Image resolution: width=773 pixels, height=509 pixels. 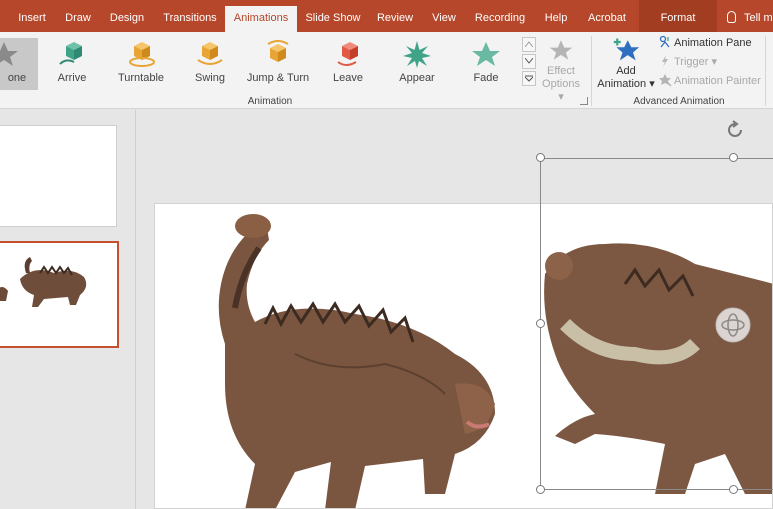 I want to click on tab-help: Help, so click(x=556, y=16).